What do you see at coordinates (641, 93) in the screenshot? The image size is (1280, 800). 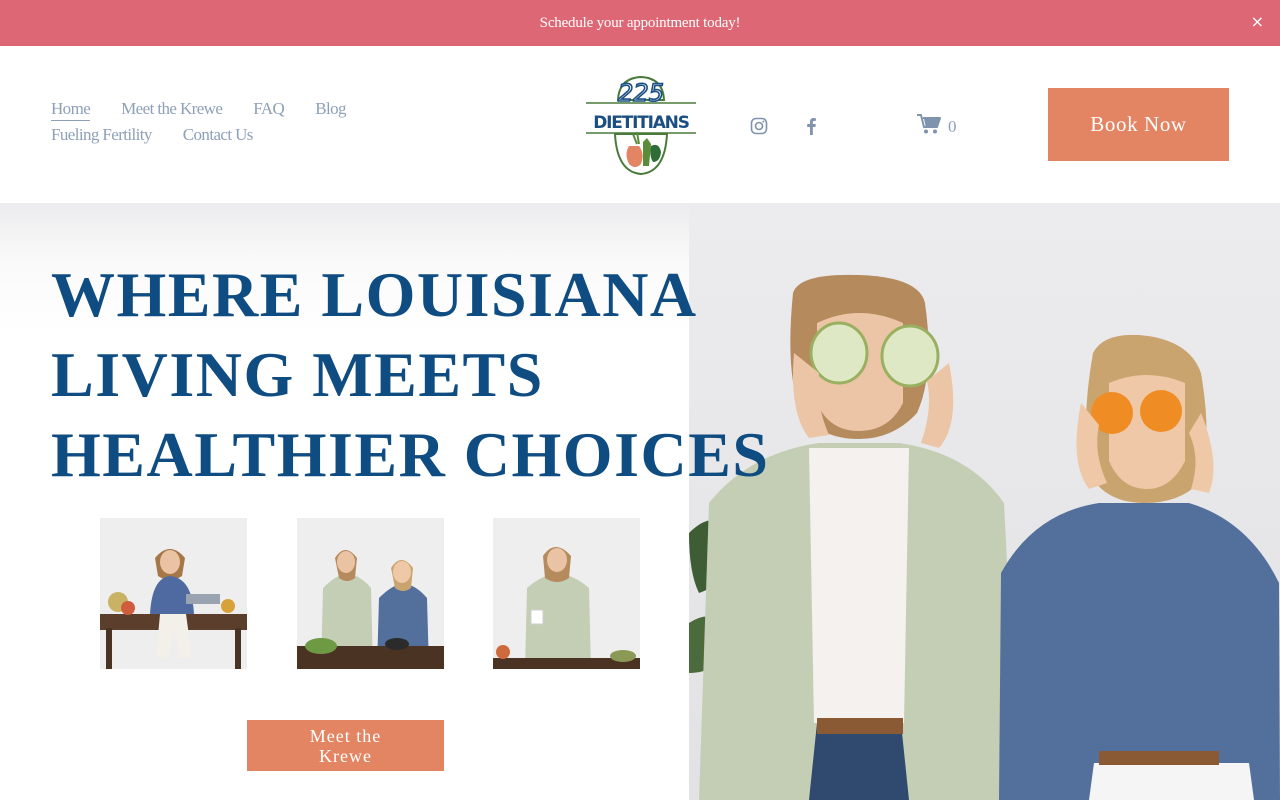 I see `logo-number: 225` at bounding box center [641, 93].